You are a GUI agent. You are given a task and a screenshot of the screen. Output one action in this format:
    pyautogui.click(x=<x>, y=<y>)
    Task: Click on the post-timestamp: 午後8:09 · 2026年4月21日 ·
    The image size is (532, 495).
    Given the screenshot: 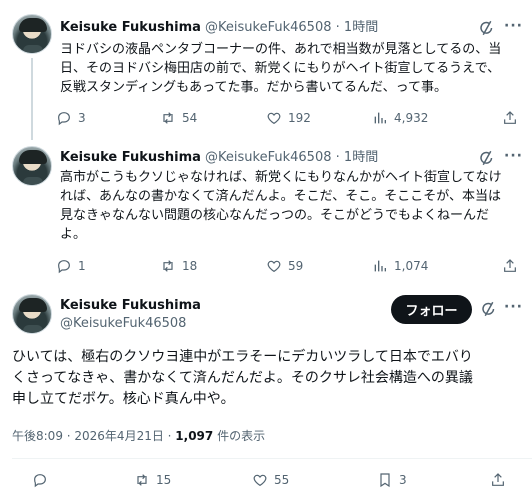 What is the action you would take?
    pyautogui.click(x=93, y=436)
    